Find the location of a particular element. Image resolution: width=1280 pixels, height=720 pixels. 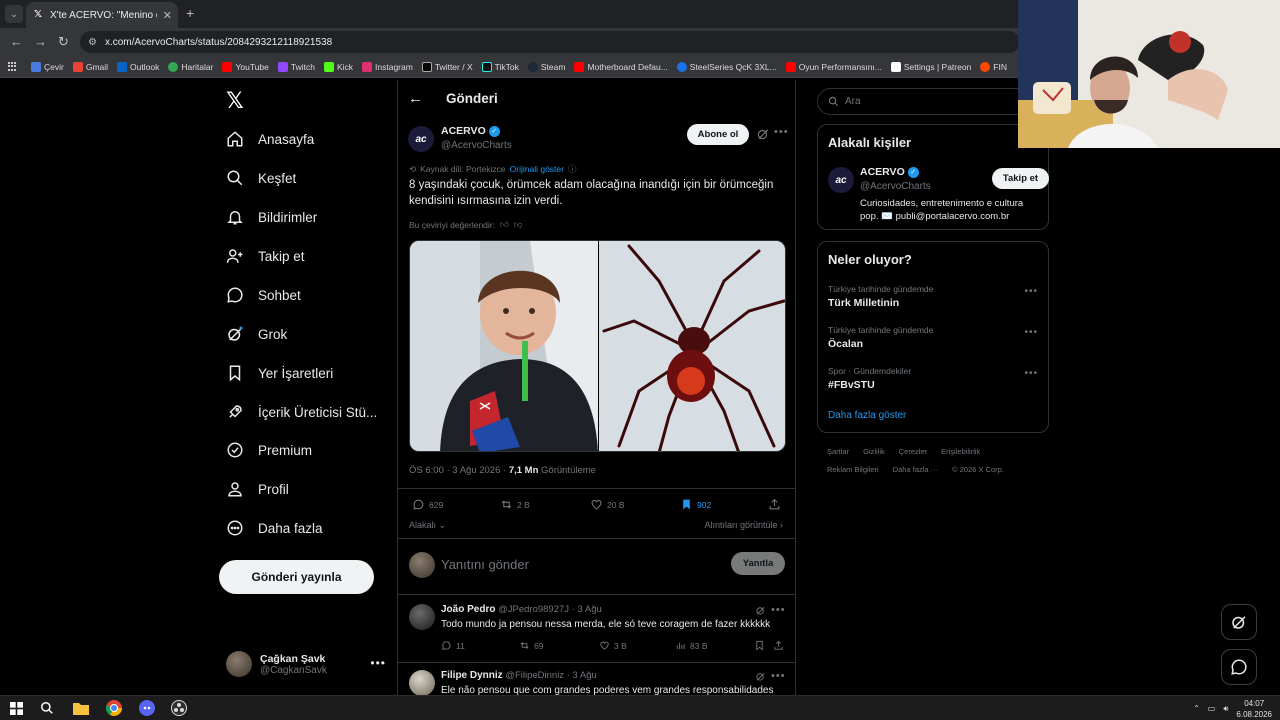

file-explorer-icon is located at coordinates (81, 708).